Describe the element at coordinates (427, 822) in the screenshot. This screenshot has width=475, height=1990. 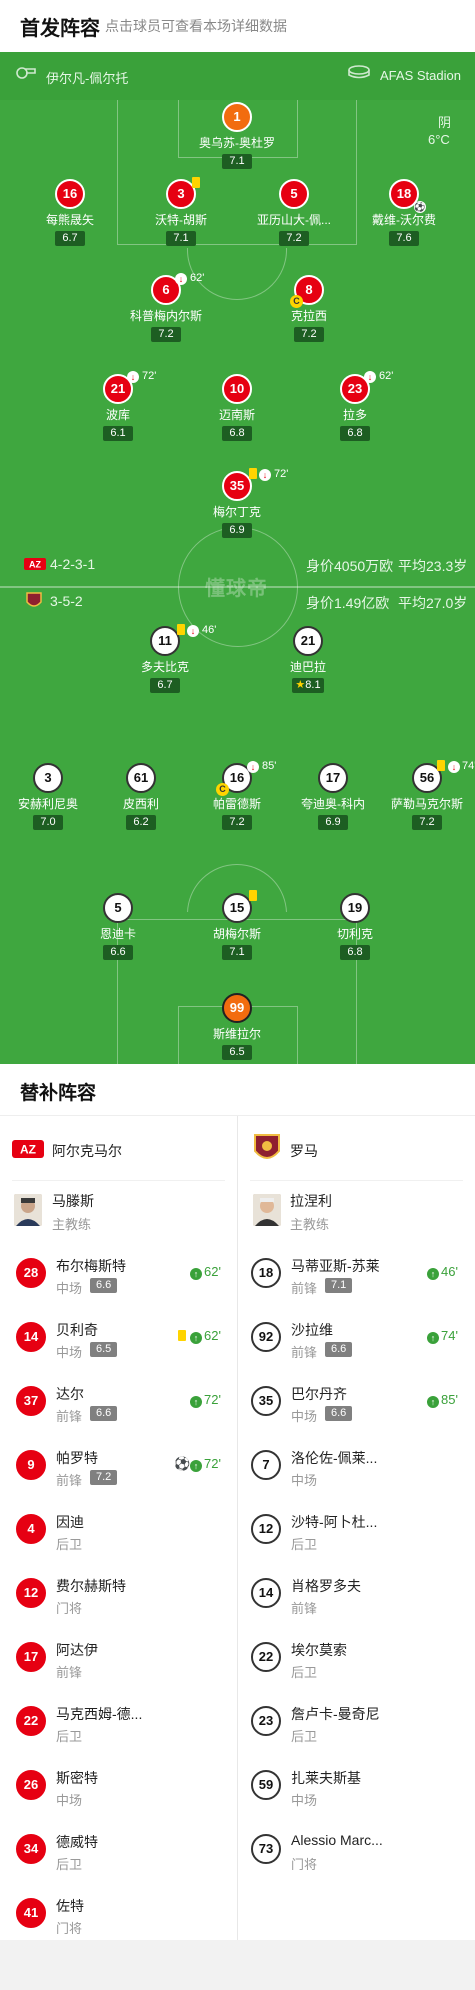
I see `player-rating: 7.2` at that location.